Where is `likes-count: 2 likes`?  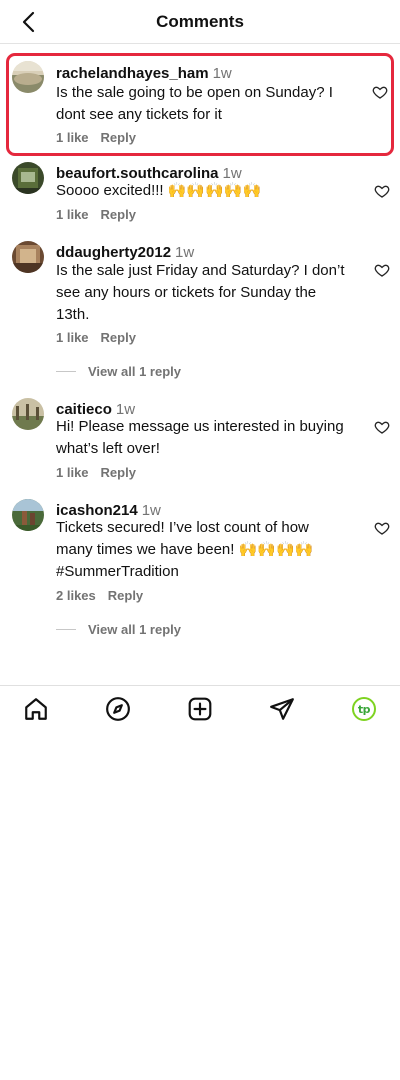 likes-count: 2 likes is located at coordinates (76, 595).